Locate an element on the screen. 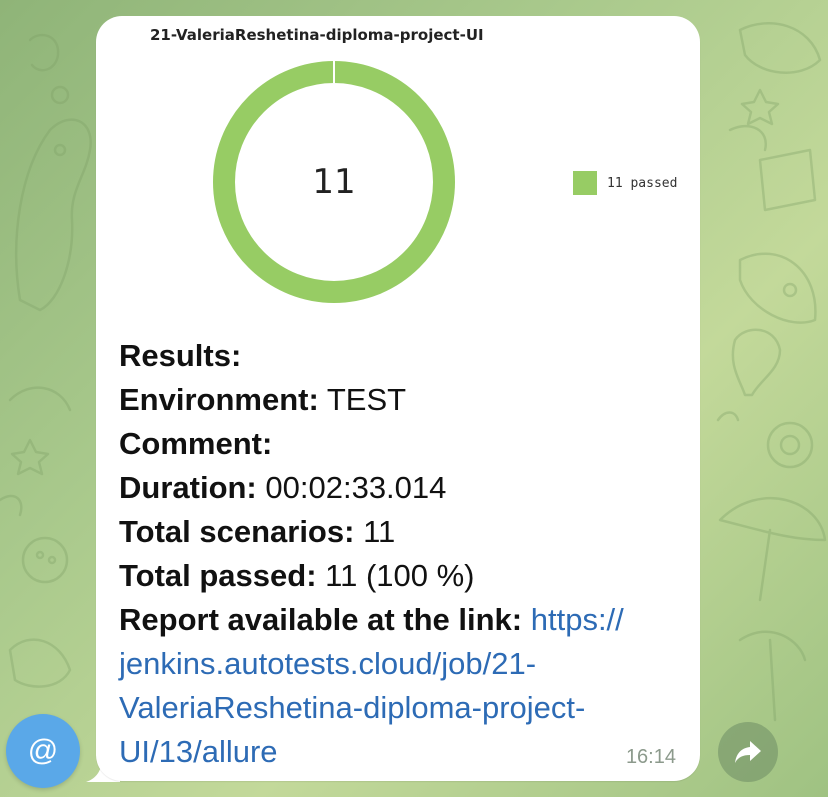 The width and height of the screenshot is (828, 797). total-passed-value: 11 (100 %) is located at coordinates (400, 575).